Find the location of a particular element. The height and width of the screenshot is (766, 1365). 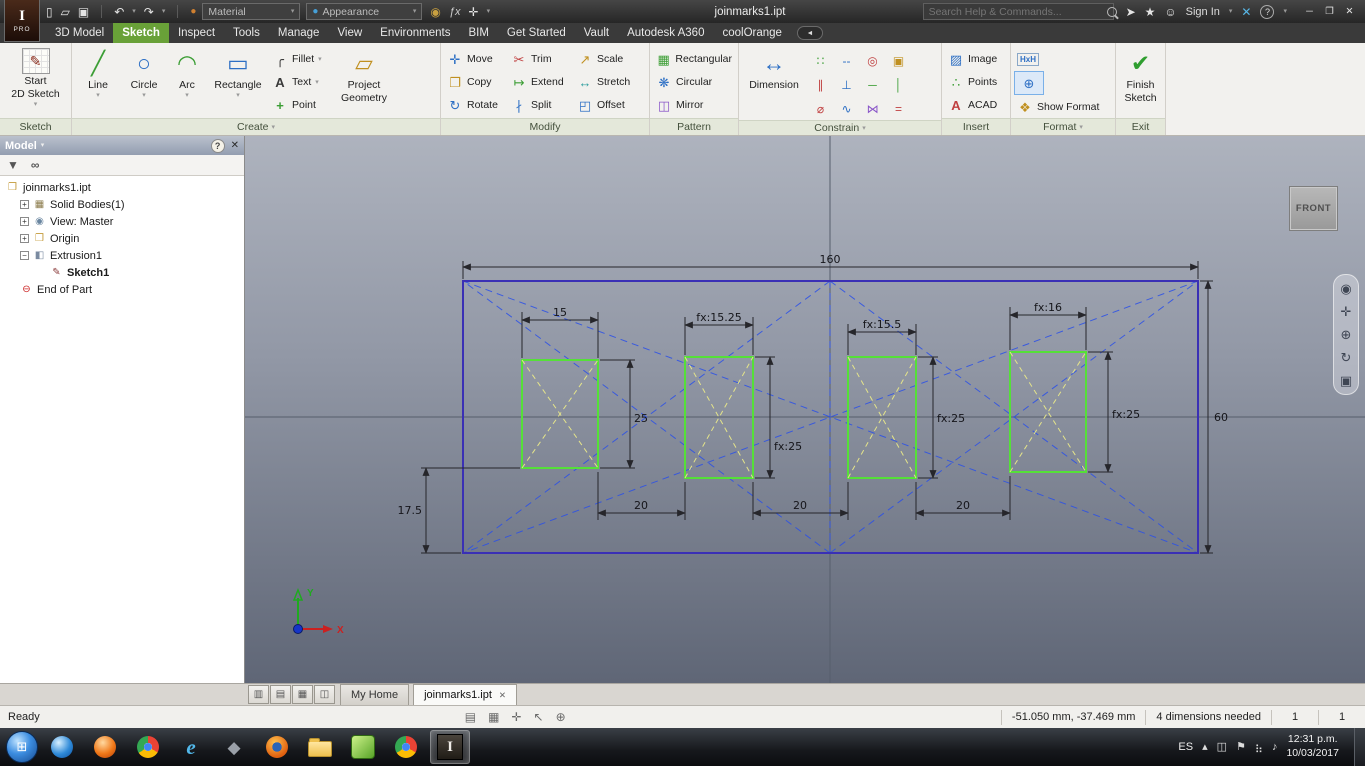

tree-item-sketch1: ✎ Sketch1 is located at coordinates (122, 272).